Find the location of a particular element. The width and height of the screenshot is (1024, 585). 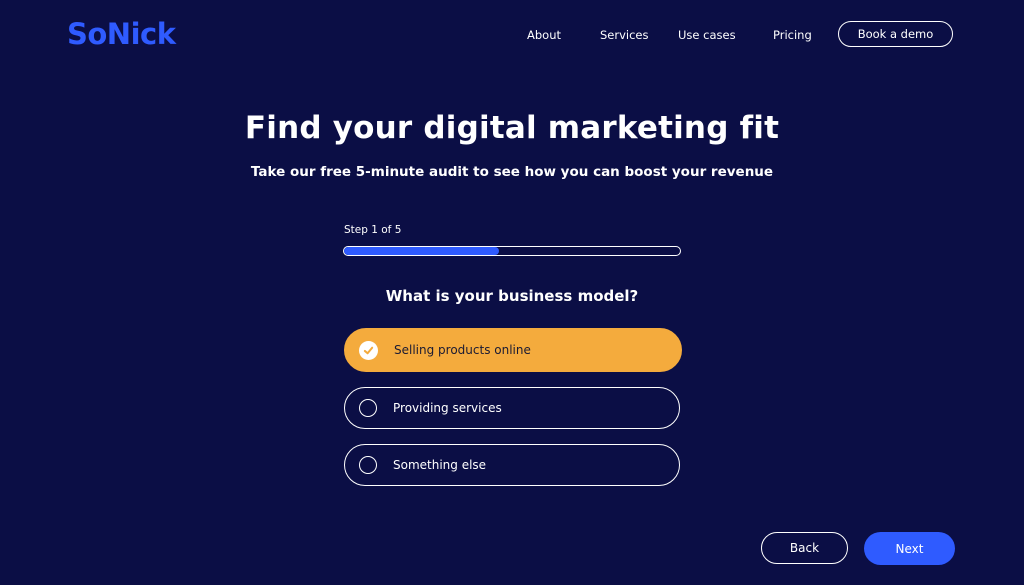

option-label: Selling products online is located at coordinates (462, 350).